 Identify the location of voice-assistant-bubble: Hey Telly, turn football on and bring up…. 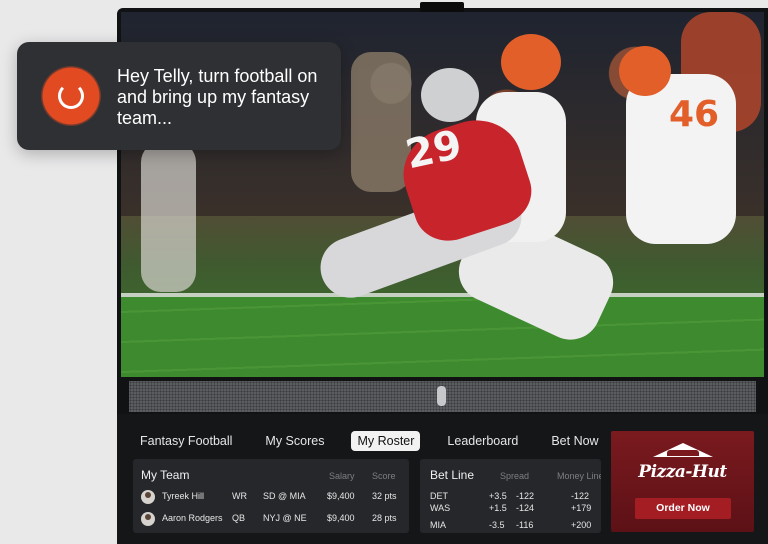
(179, 96).